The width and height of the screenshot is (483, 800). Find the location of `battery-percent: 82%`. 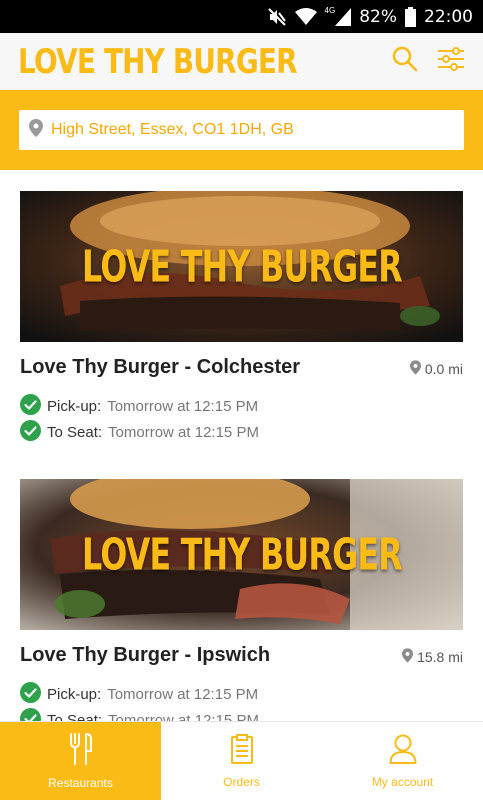

battery-percent: 82% is located at coordinates (378, 16).